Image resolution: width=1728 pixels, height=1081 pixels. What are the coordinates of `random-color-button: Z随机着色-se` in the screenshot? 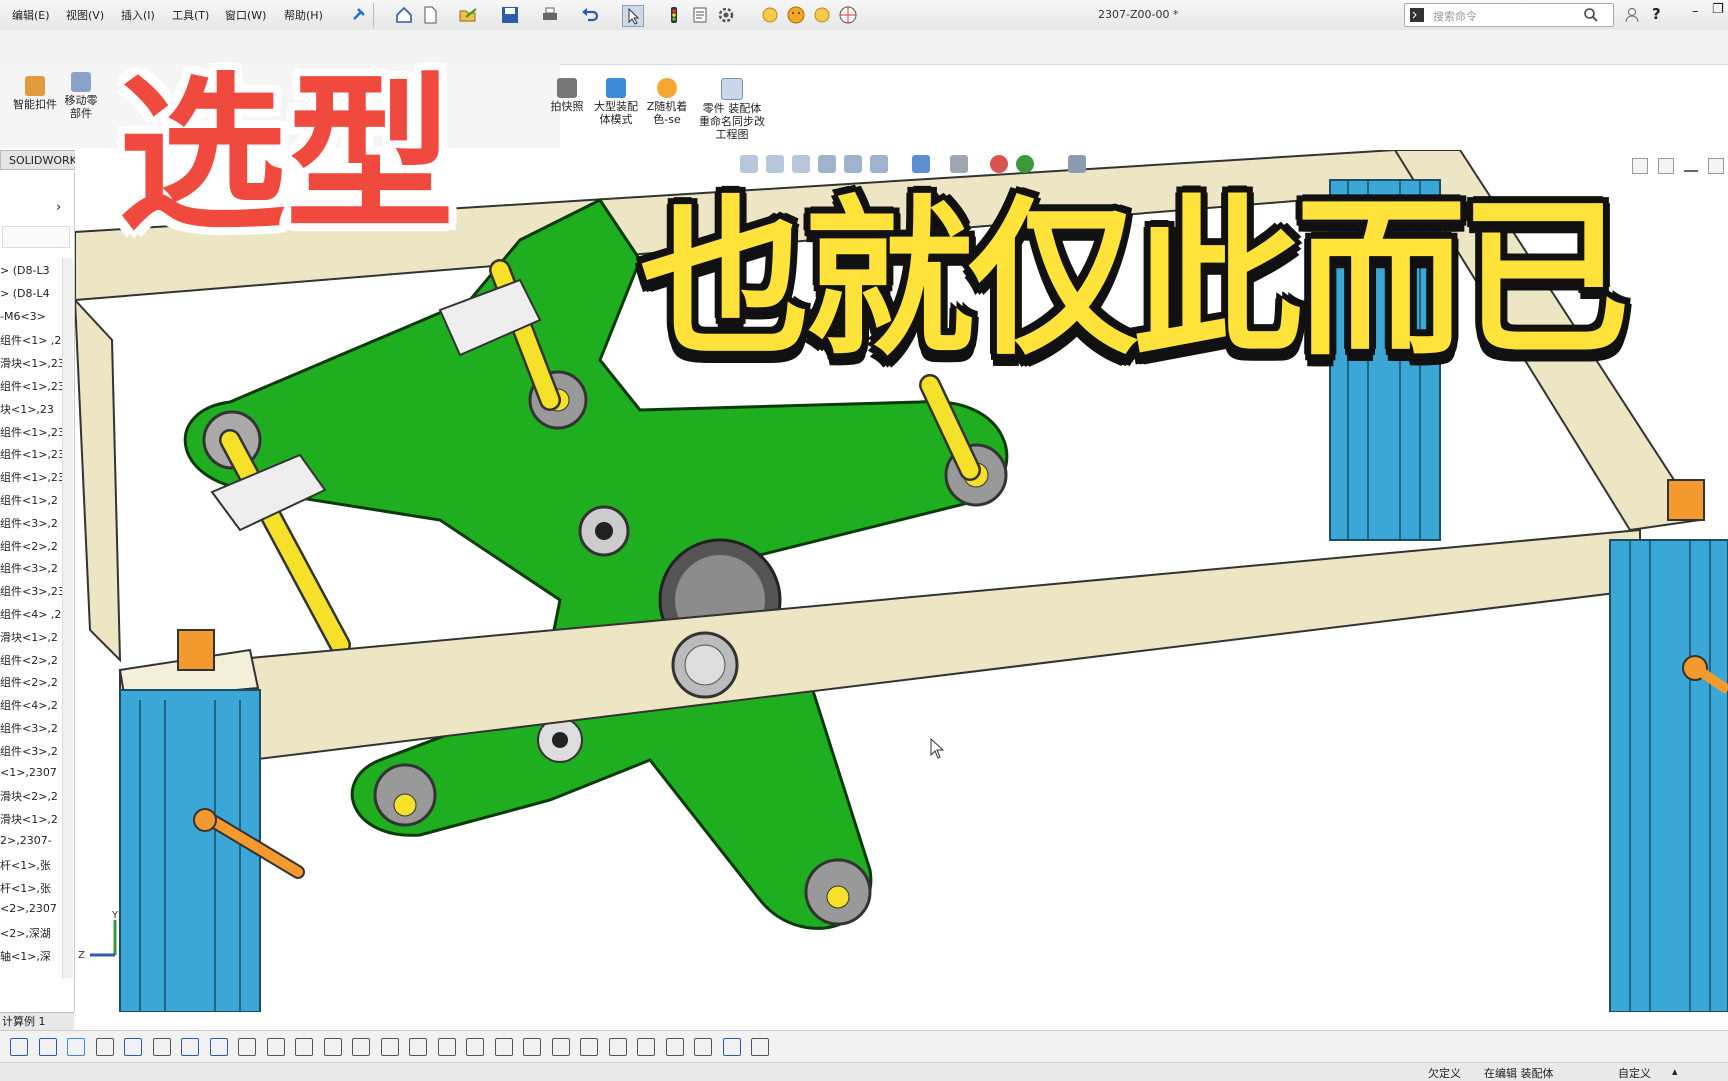 It's located at (667, 102).